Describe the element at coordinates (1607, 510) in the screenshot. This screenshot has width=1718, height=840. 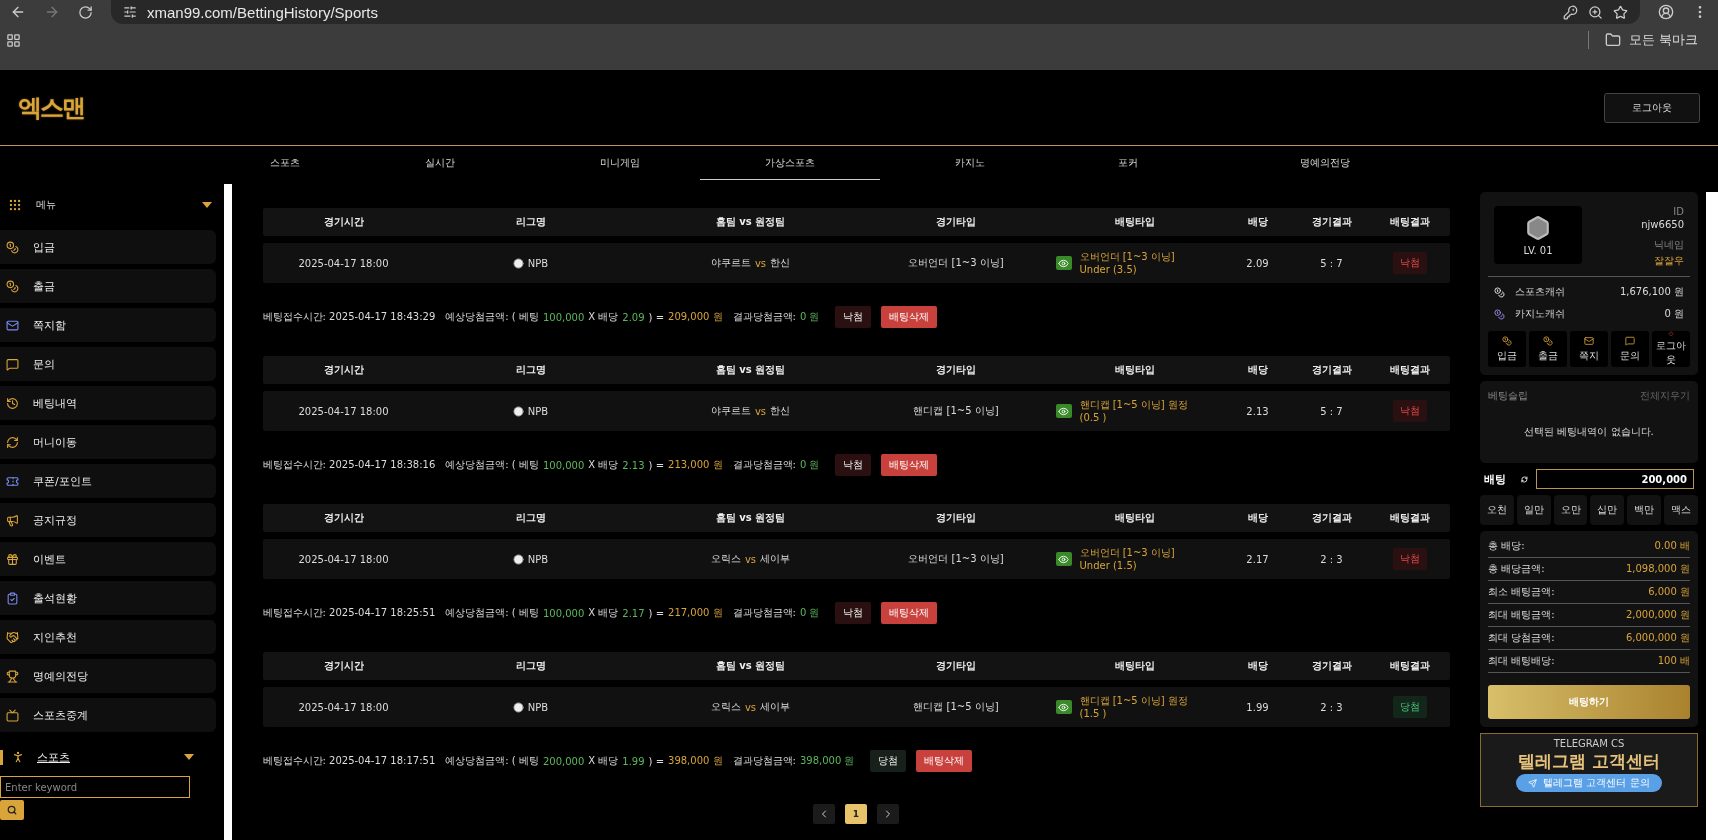
I see `amount-button: 십만` at that location.